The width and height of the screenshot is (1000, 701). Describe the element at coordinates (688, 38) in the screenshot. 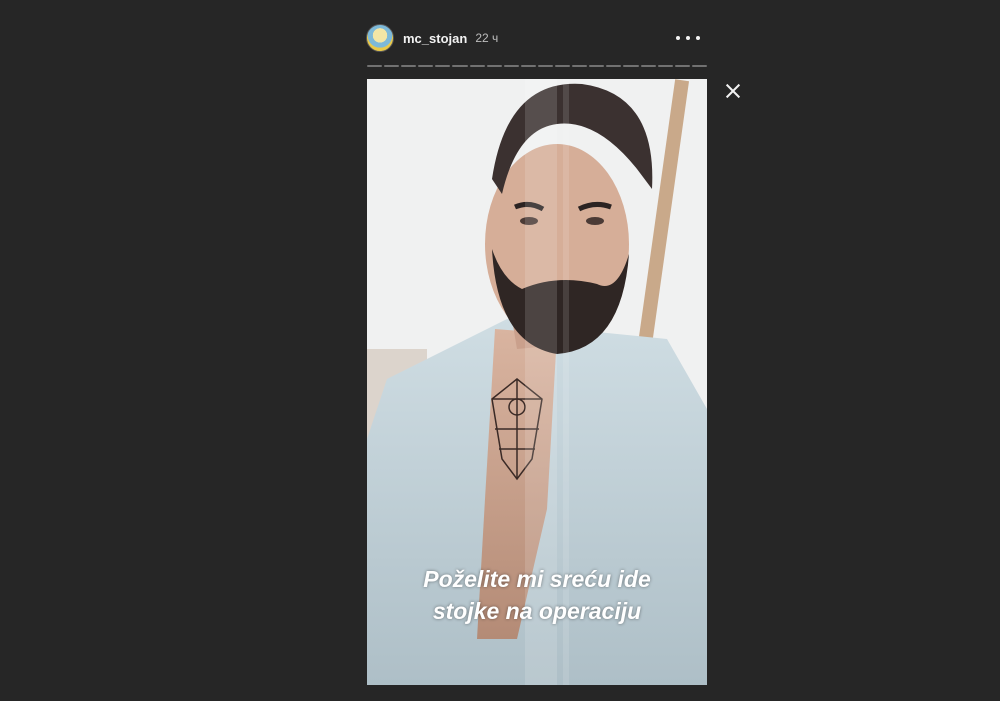

I see `more-options-icon` at that location.